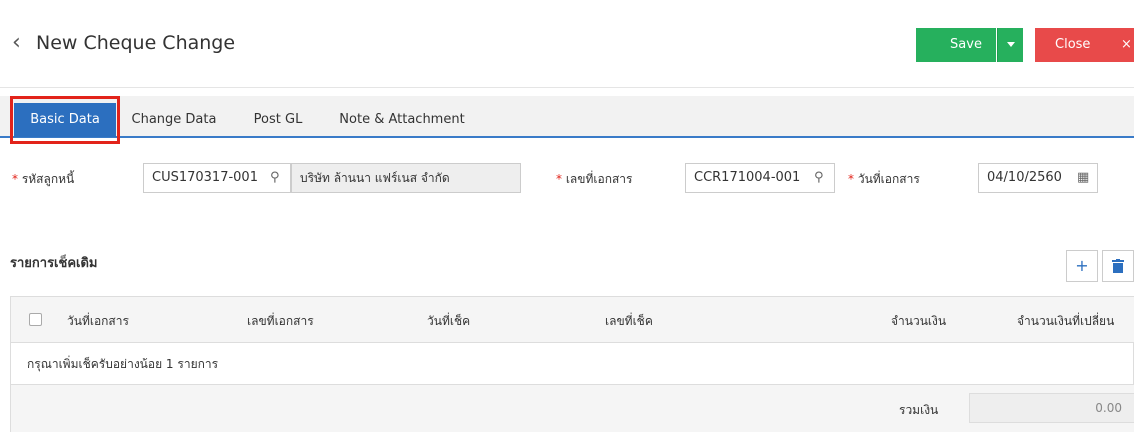 The width and height of the screenshot is (1134, 432). I want to click on calendar-icon: ▦, so click(1083, 178).